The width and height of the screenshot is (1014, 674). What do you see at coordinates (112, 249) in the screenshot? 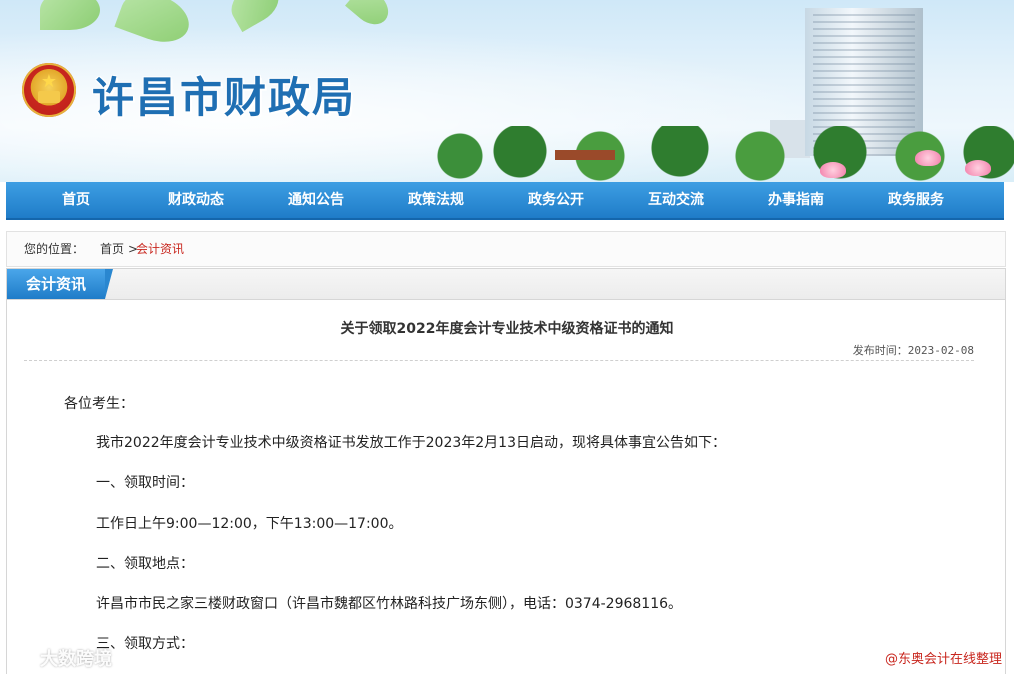
I see `breadcrumb-home: 首页` at bounding box center [112, 249].